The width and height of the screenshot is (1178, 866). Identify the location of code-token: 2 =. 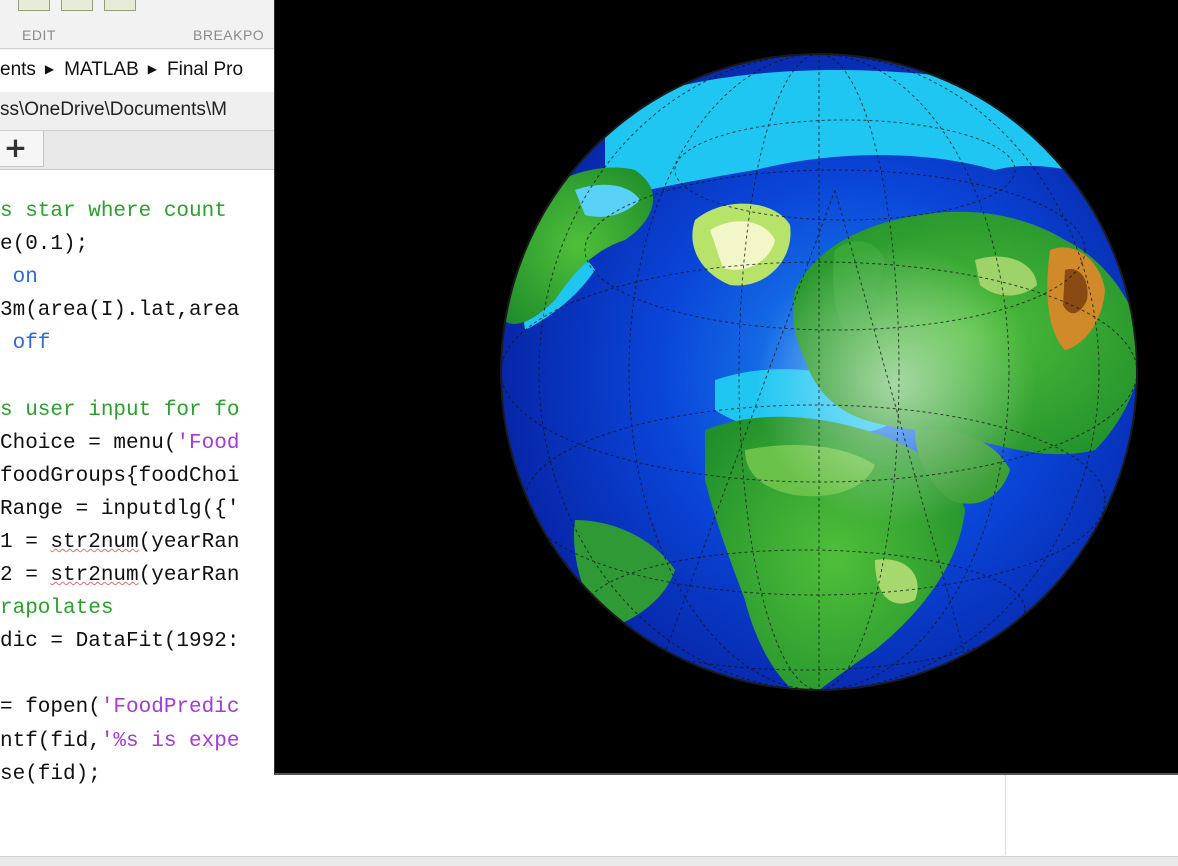
(25, 576).